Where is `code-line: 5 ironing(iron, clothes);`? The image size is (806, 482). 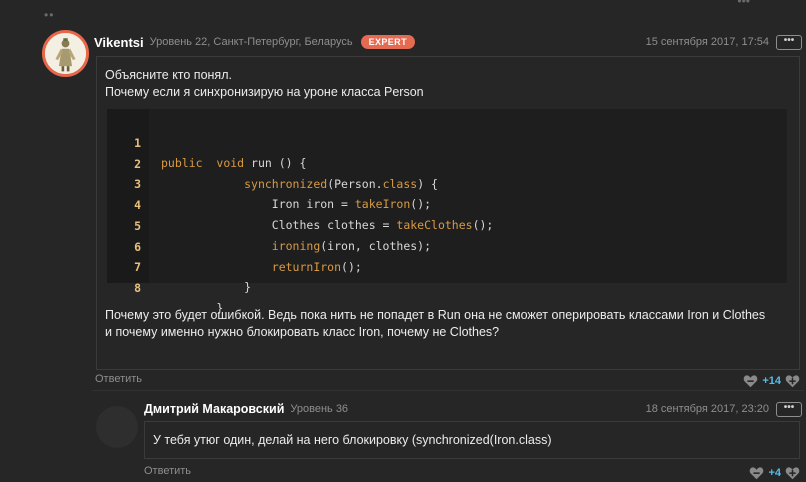 code-line: 5 ironing(iron, clothes); is located at coordinates (269, 224).